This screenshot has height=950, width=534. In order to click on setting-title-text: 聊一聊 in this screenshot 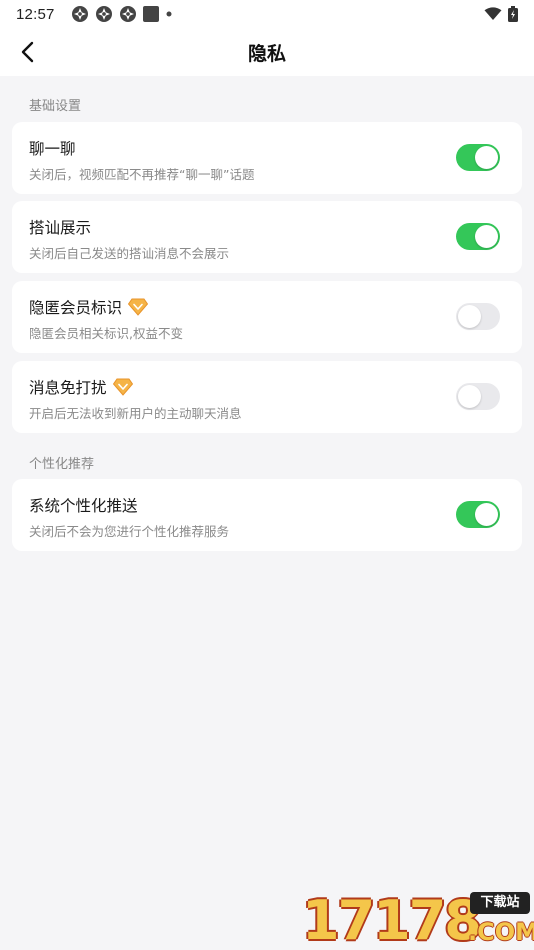, I will do `click(52, 149)`.